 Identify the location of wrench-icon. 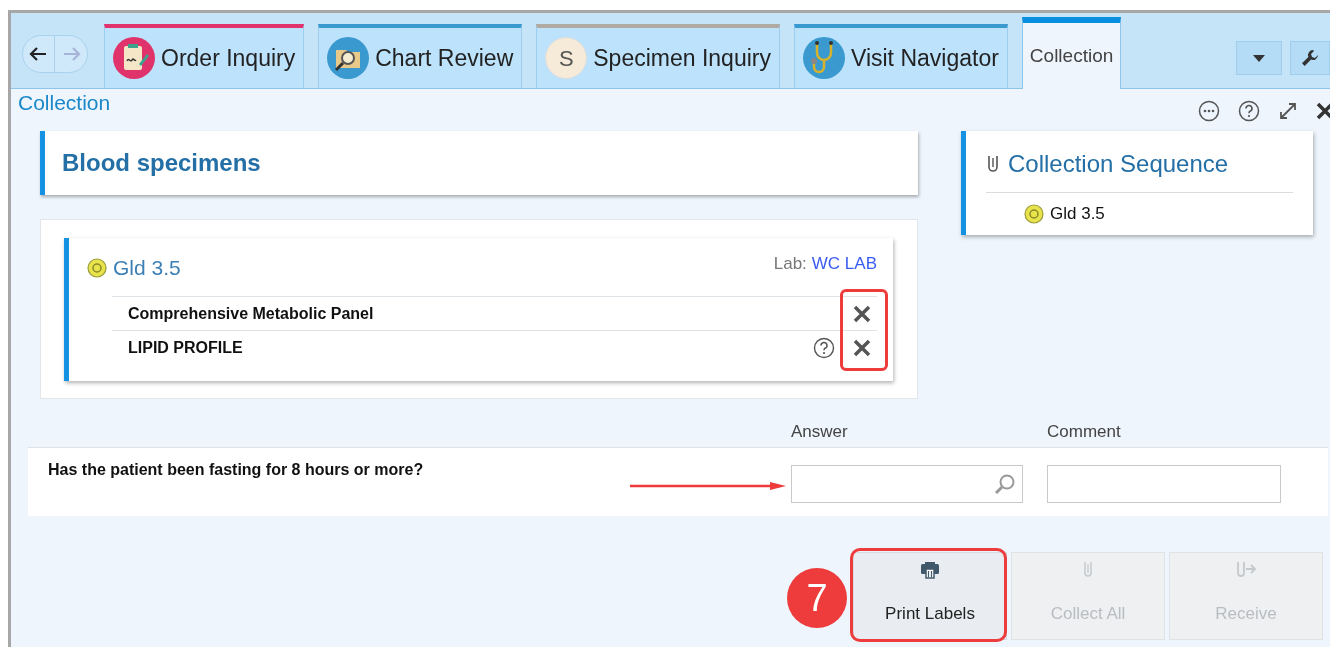
(1310, 58).